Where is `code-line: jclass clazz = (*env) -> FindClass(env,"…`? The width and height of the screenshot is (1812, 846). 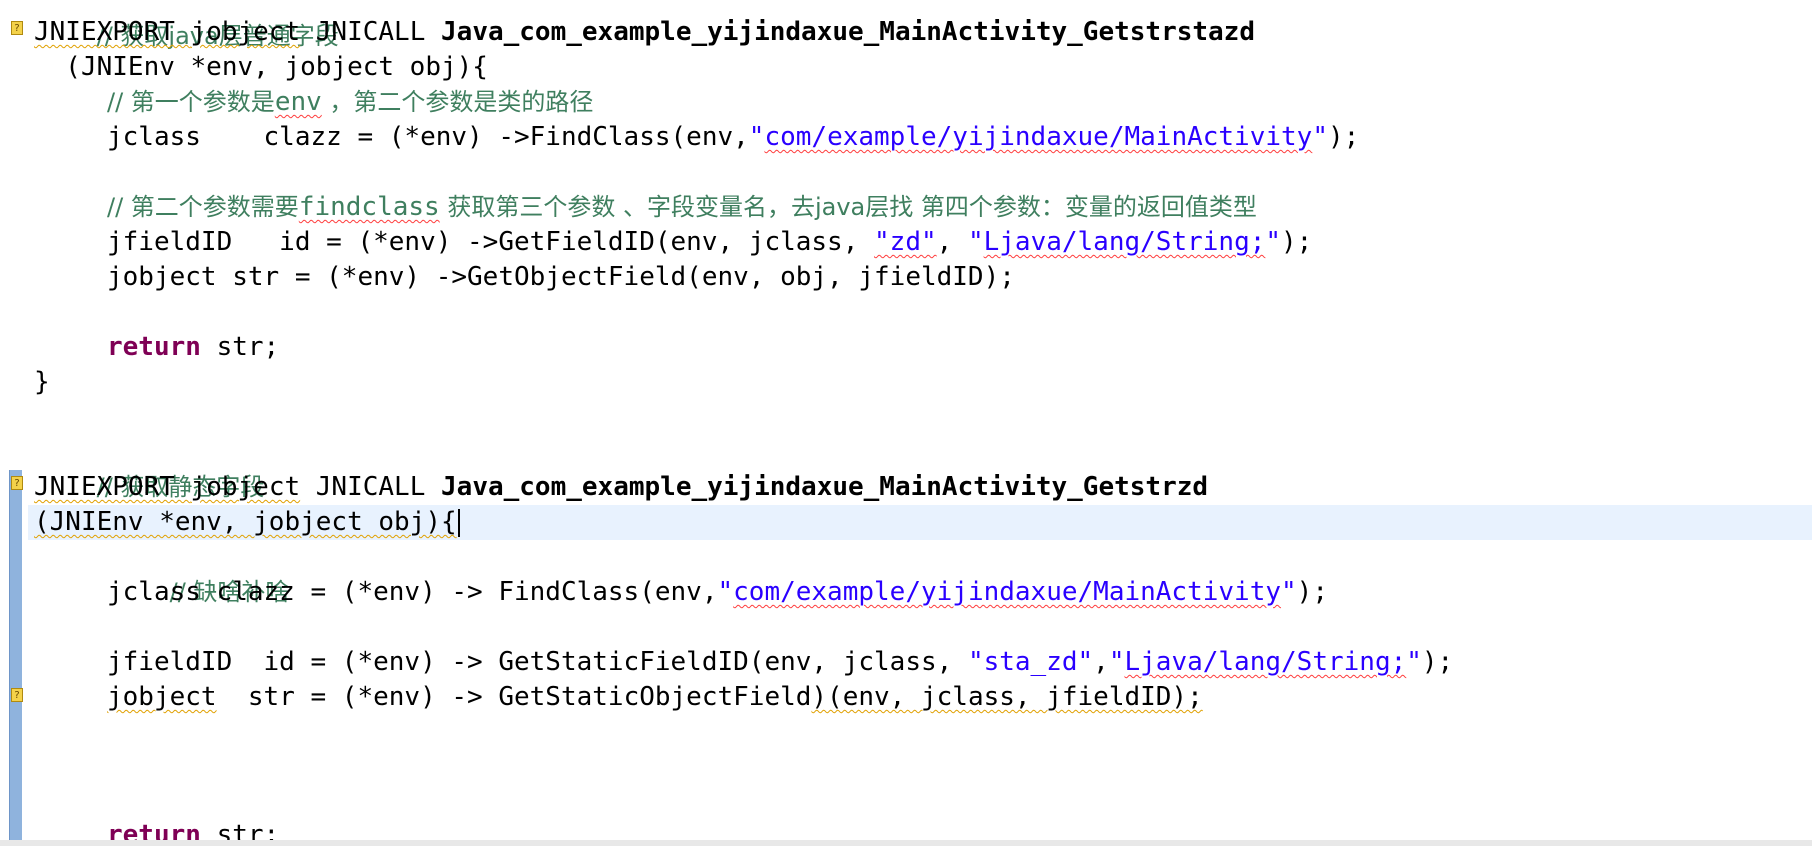
code-line: jclass clazz = (*env) -> FindClass(env,"… is located at coordinates (717, 592).